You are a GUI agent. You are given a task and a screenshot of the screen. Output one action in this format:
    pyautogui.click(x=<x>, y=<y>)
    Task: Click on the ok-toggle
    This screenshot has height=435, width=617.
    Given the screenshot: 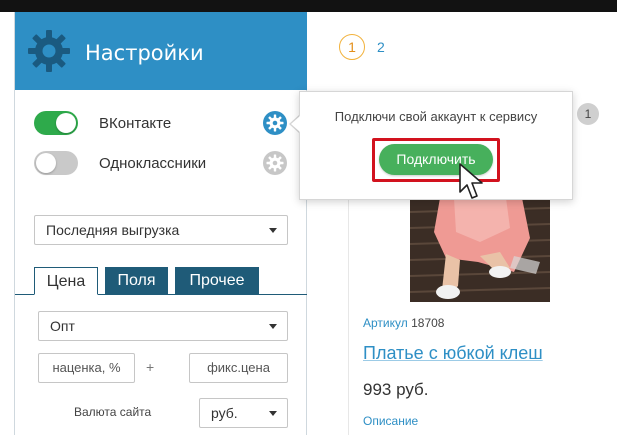 What is the action you would take?
    pyautogui.click(x=56, y=163)
    